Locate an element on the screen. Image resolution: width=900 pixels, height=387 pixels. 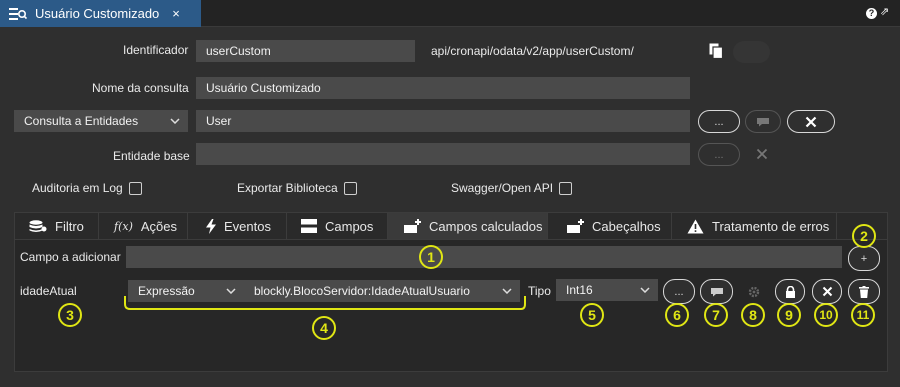
callout-4: 4 is located at coordinates (324, 328).